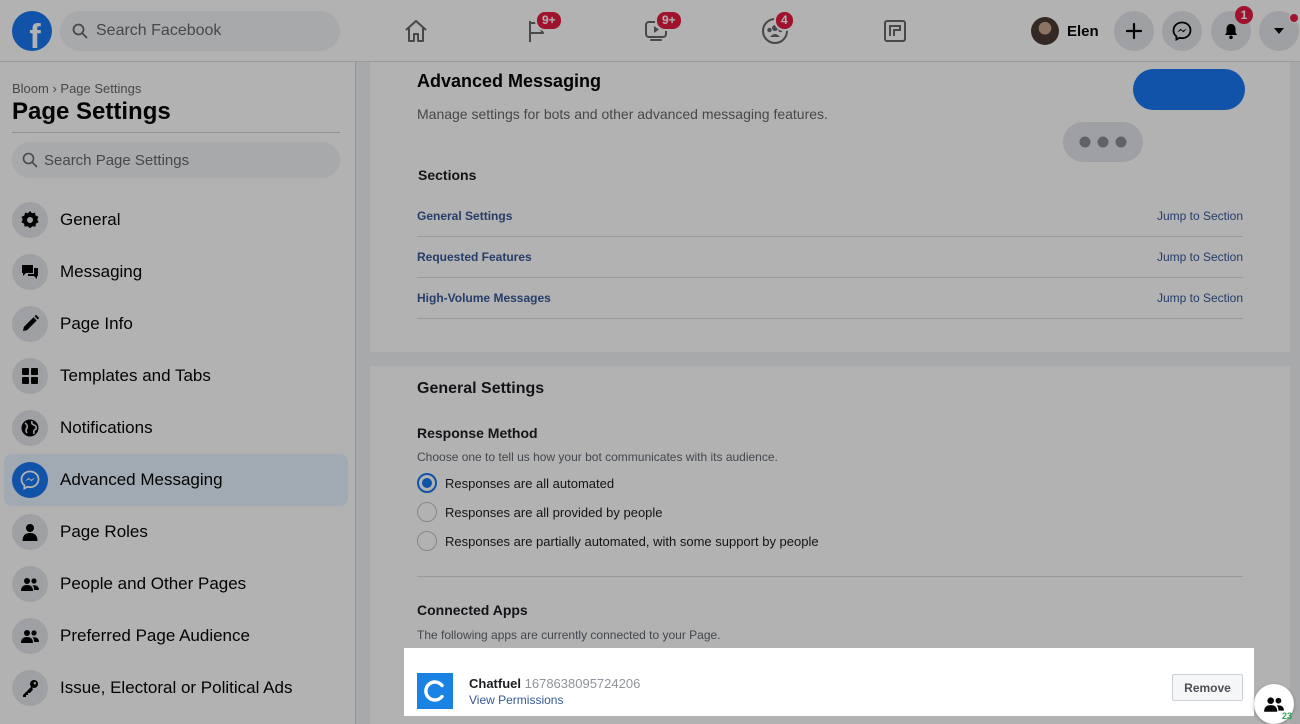  Describe the element at coordinates (784, 20) in the screenshot. I see `groups-badge: 4` at that location.